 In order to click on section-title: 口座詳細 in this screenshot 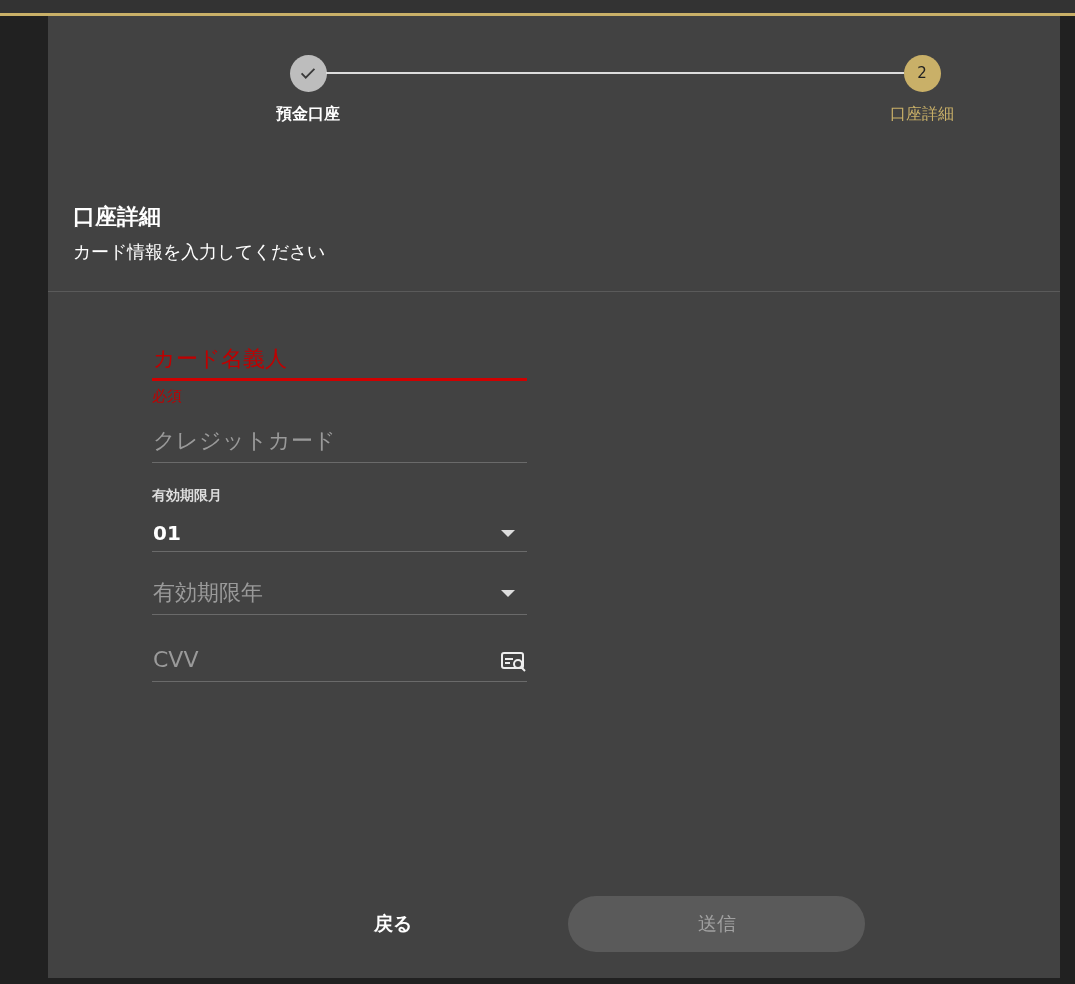, I will do `click(117, 217)`.